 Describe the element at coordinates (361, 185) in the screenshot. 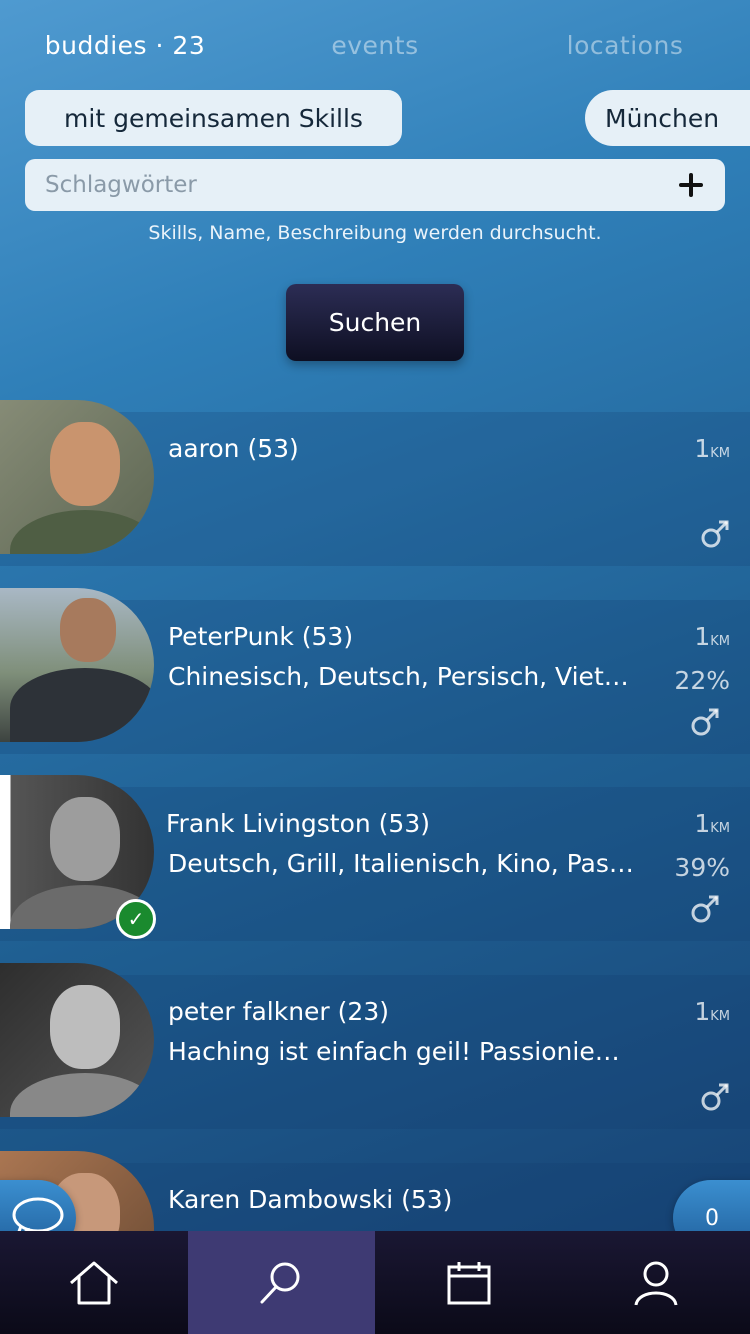

I see `keyword-input` at that location.